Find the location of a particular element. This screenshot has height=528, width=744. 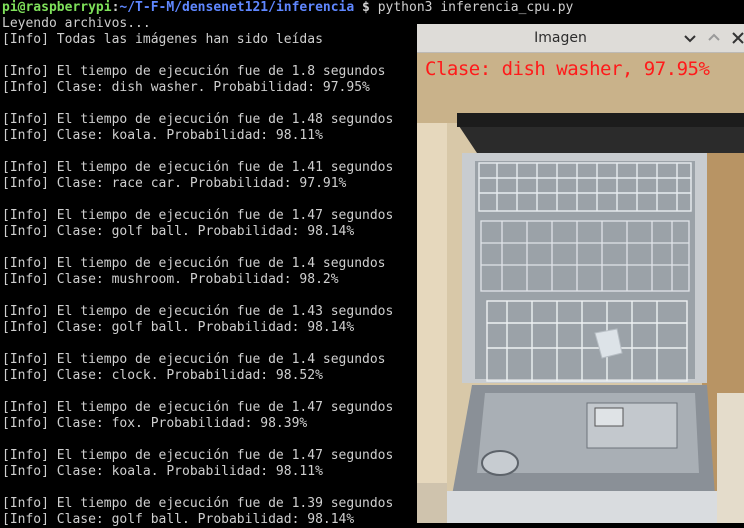

classification-overlay-label: Clase: dish washer, 97.95% is located at coordinates (567, 69).